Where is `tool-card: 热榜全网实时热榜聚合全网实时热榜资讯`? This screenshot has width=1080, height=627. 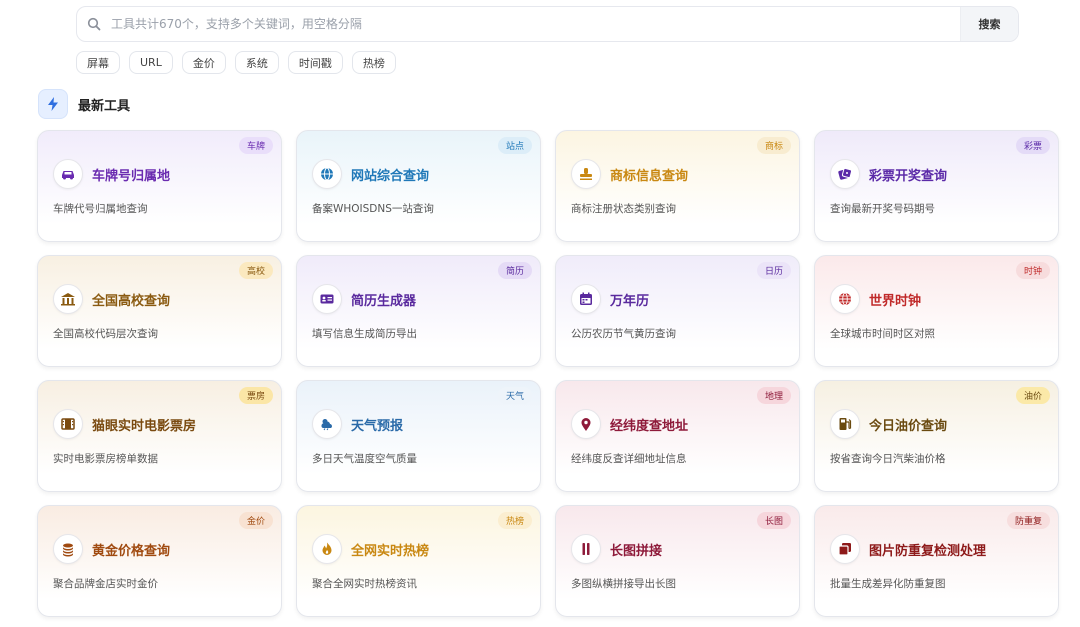
tool-card: 热榜全网实时热榜聚合全网实时热榜资讯 is located at coordinates (418, 561).